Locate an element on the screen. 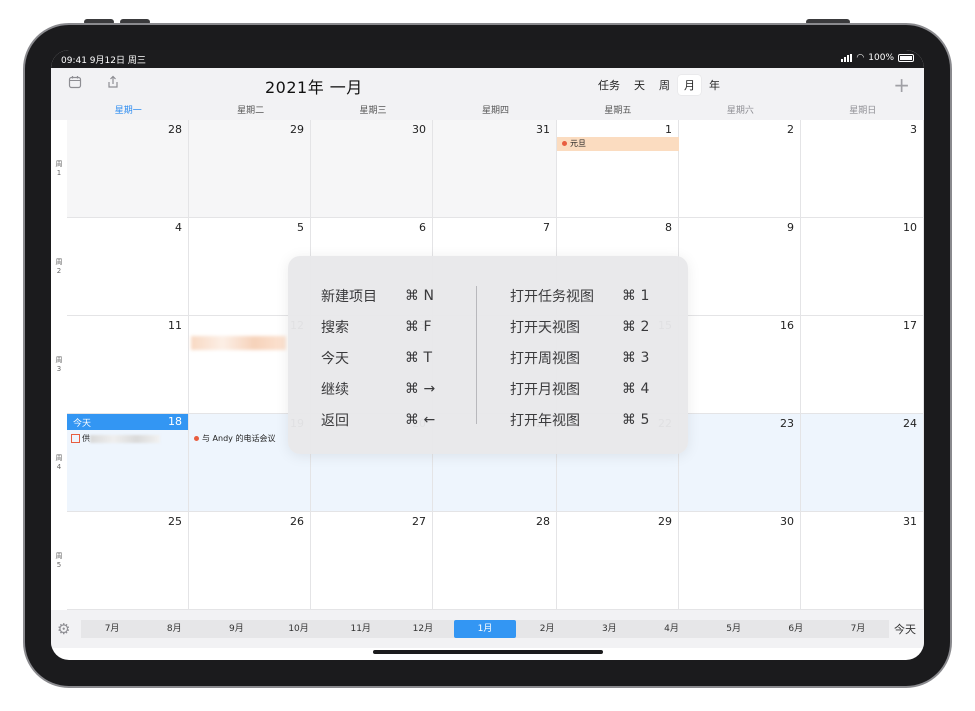  event-new-year: 元旦 is located at coordinates (618, 144).